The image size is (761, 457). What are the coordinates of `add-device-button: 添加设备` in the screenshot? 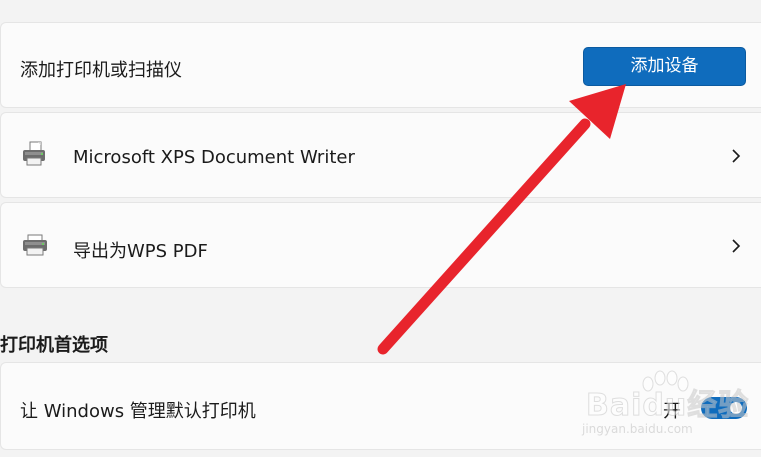 It's located at (664, 66).